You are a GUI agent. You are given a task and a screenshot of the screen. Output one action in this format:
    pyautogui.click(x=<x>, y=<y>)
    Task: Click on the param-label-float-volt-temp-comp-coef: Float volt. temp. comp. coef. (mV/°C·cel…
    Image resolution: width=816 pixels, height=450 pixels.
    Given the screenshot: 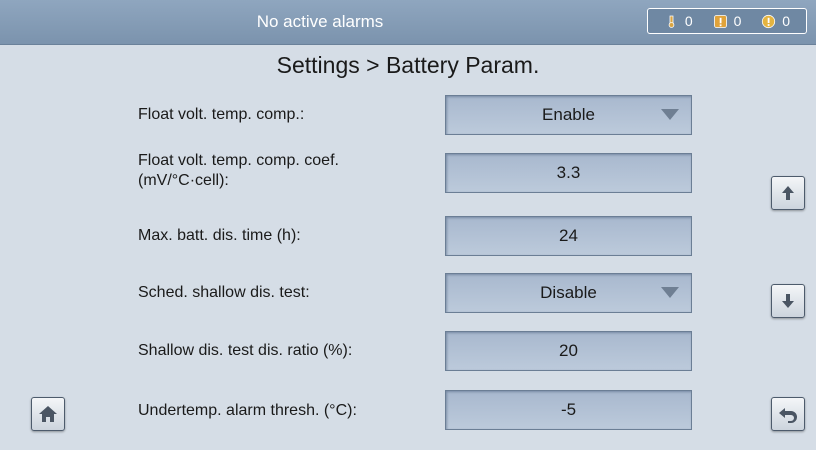 What is the action you would take?
    pyautogui.click(x=238, y=170)
    